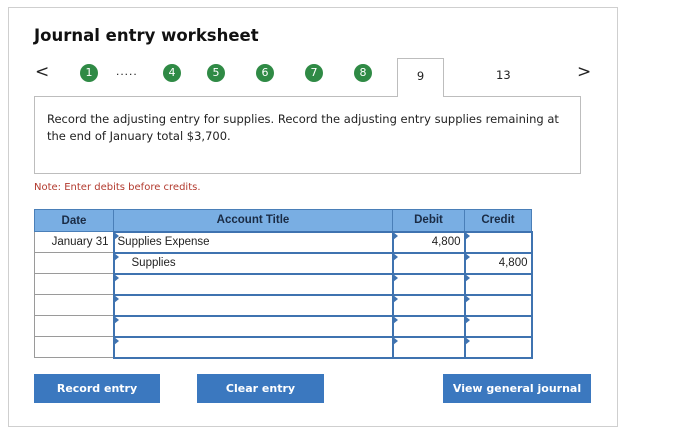 This screenshot has height=441, width=700. What do you see at coordinates (498, 220) in the screenshot?
I see `credit-header: Credit` at bounding box center [498, 220].